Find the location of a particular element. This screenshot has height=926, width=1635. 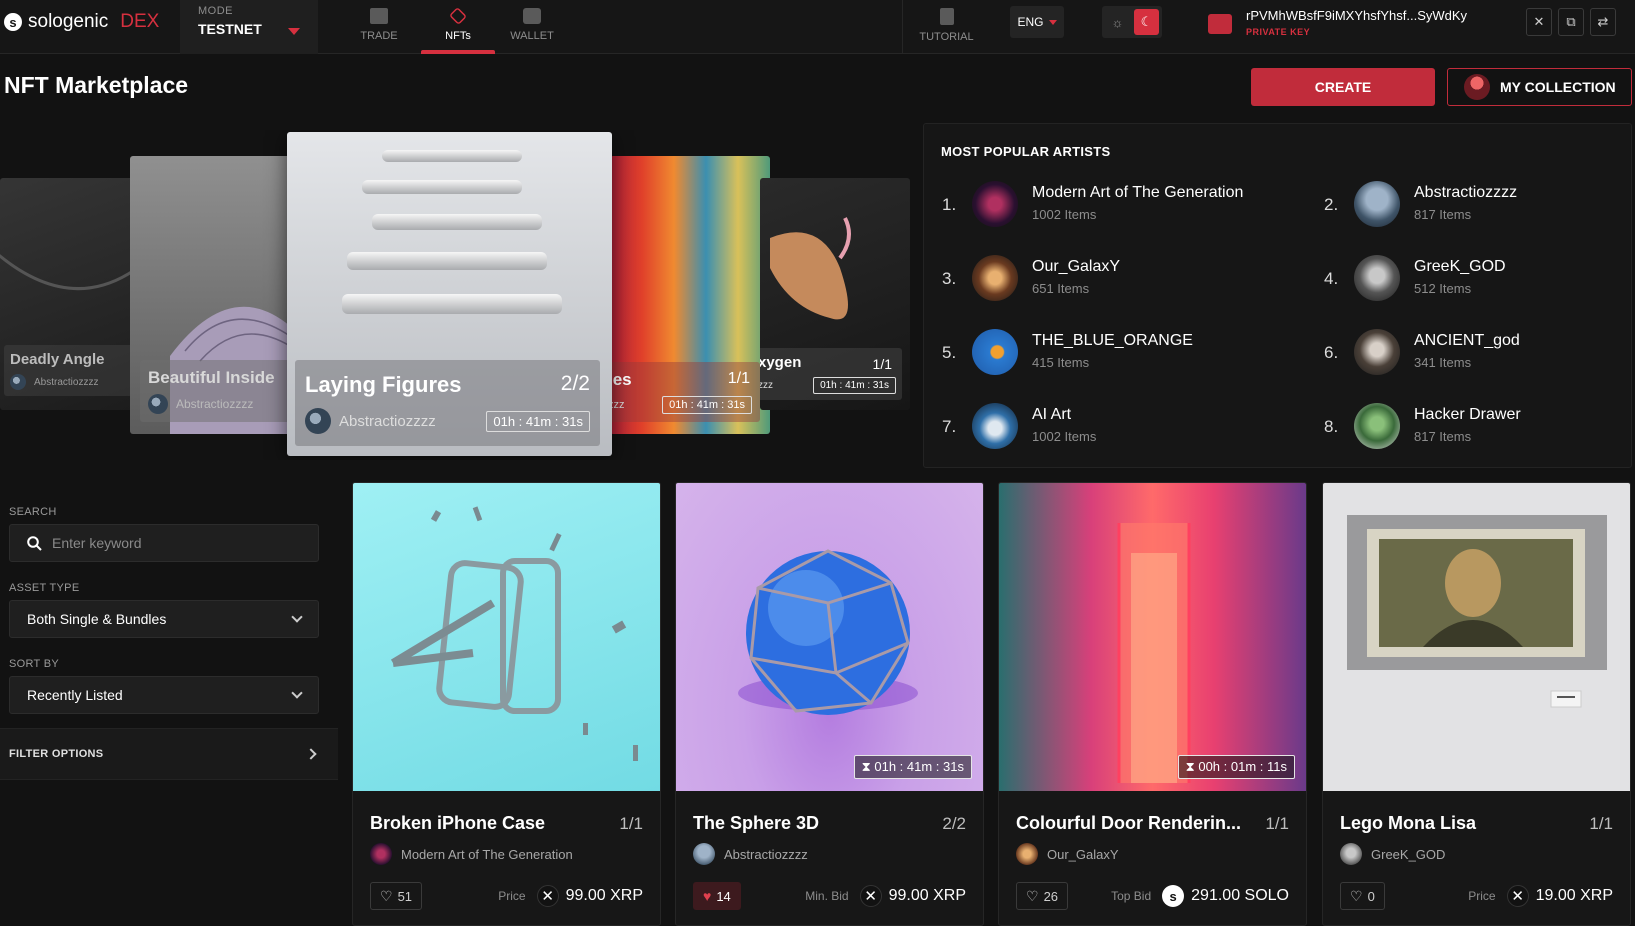

artist-count: 817 Items is located at coordinates (1443, 436).